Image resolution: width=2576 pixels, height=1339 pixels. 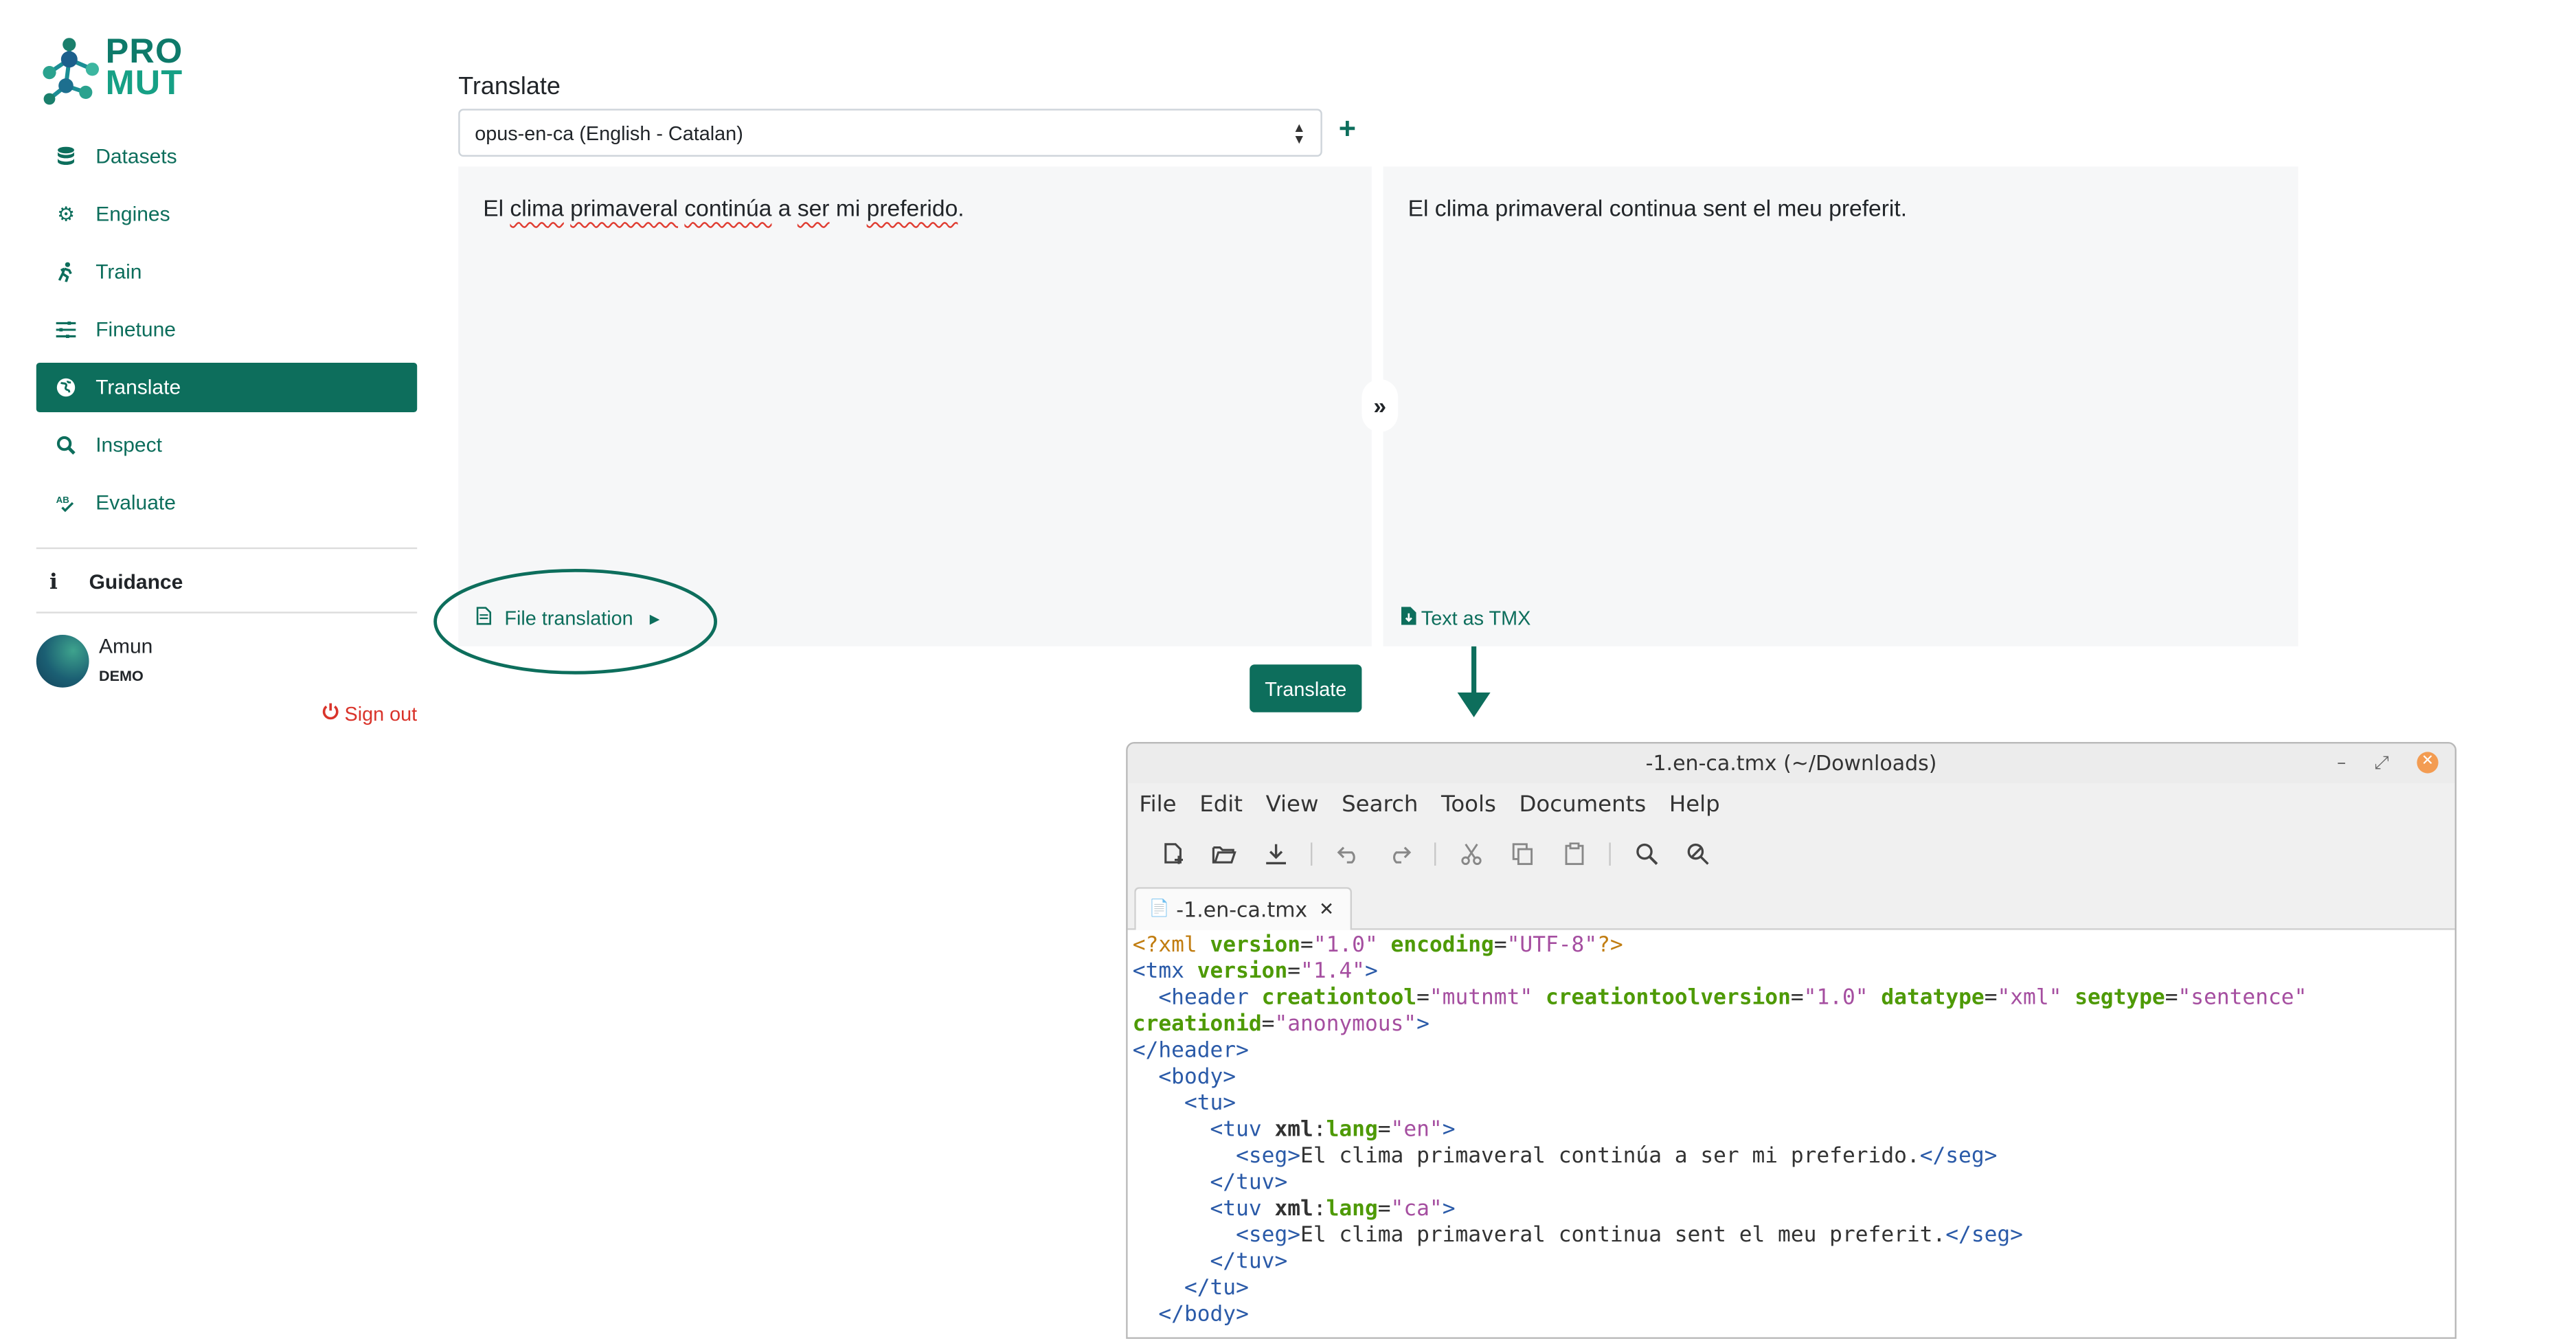 I want to click on select-caret-icon: ▲ ▼, so click(x=1299, y=133).